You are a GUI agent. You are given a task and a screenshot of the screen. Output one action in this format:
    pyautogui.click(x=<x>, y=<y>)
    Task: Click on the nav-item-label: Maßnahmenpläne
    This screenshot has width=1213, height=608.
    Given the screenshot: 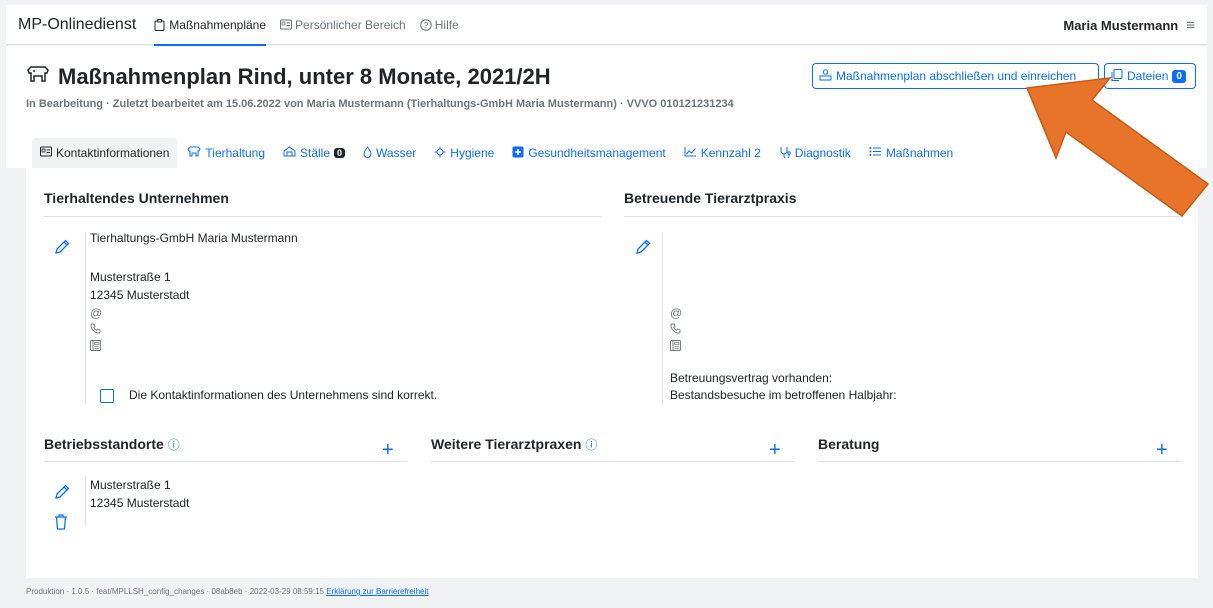 What is the action you would take?
    pyautogui.click(x=218, y=24)
    